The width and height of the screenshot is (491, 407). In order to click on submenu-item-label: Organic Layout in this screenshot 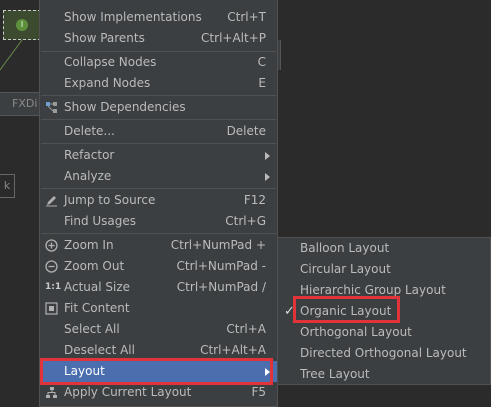, I will do `click(346, 311)`.